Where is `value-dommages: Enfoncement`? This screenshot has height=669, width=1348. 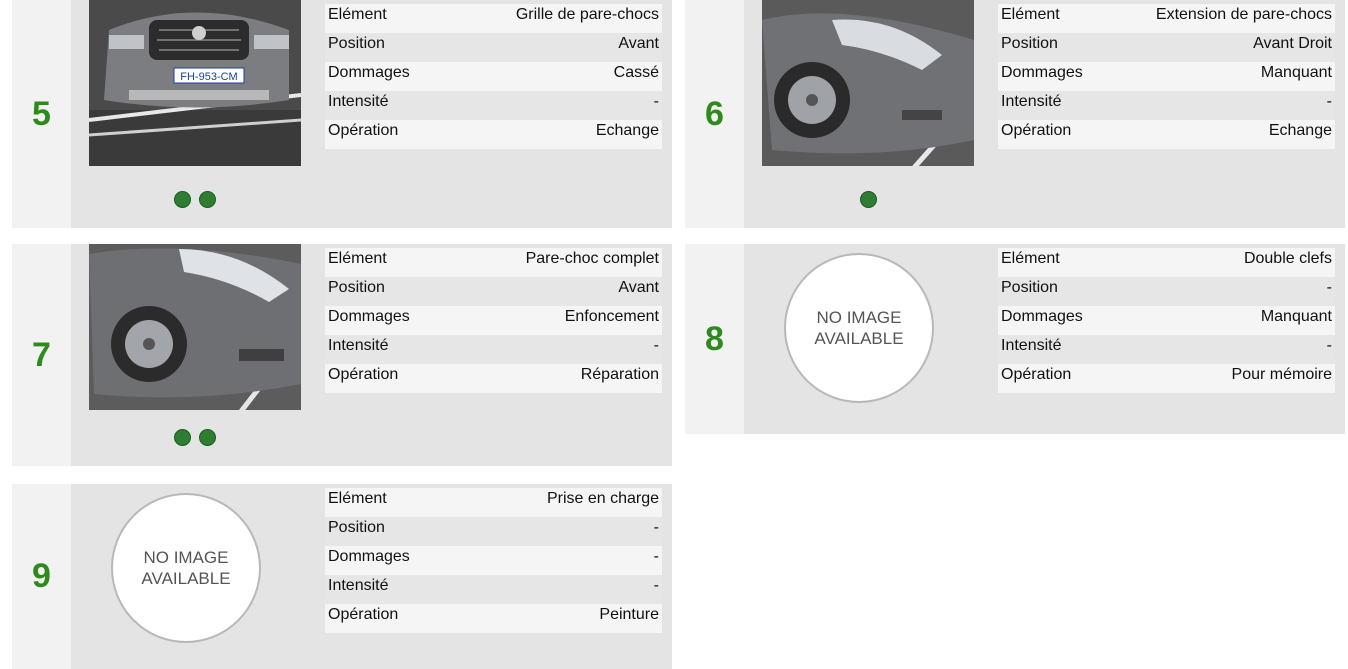
value-dommages: Enfoncement is located at coordinates (611, 316).